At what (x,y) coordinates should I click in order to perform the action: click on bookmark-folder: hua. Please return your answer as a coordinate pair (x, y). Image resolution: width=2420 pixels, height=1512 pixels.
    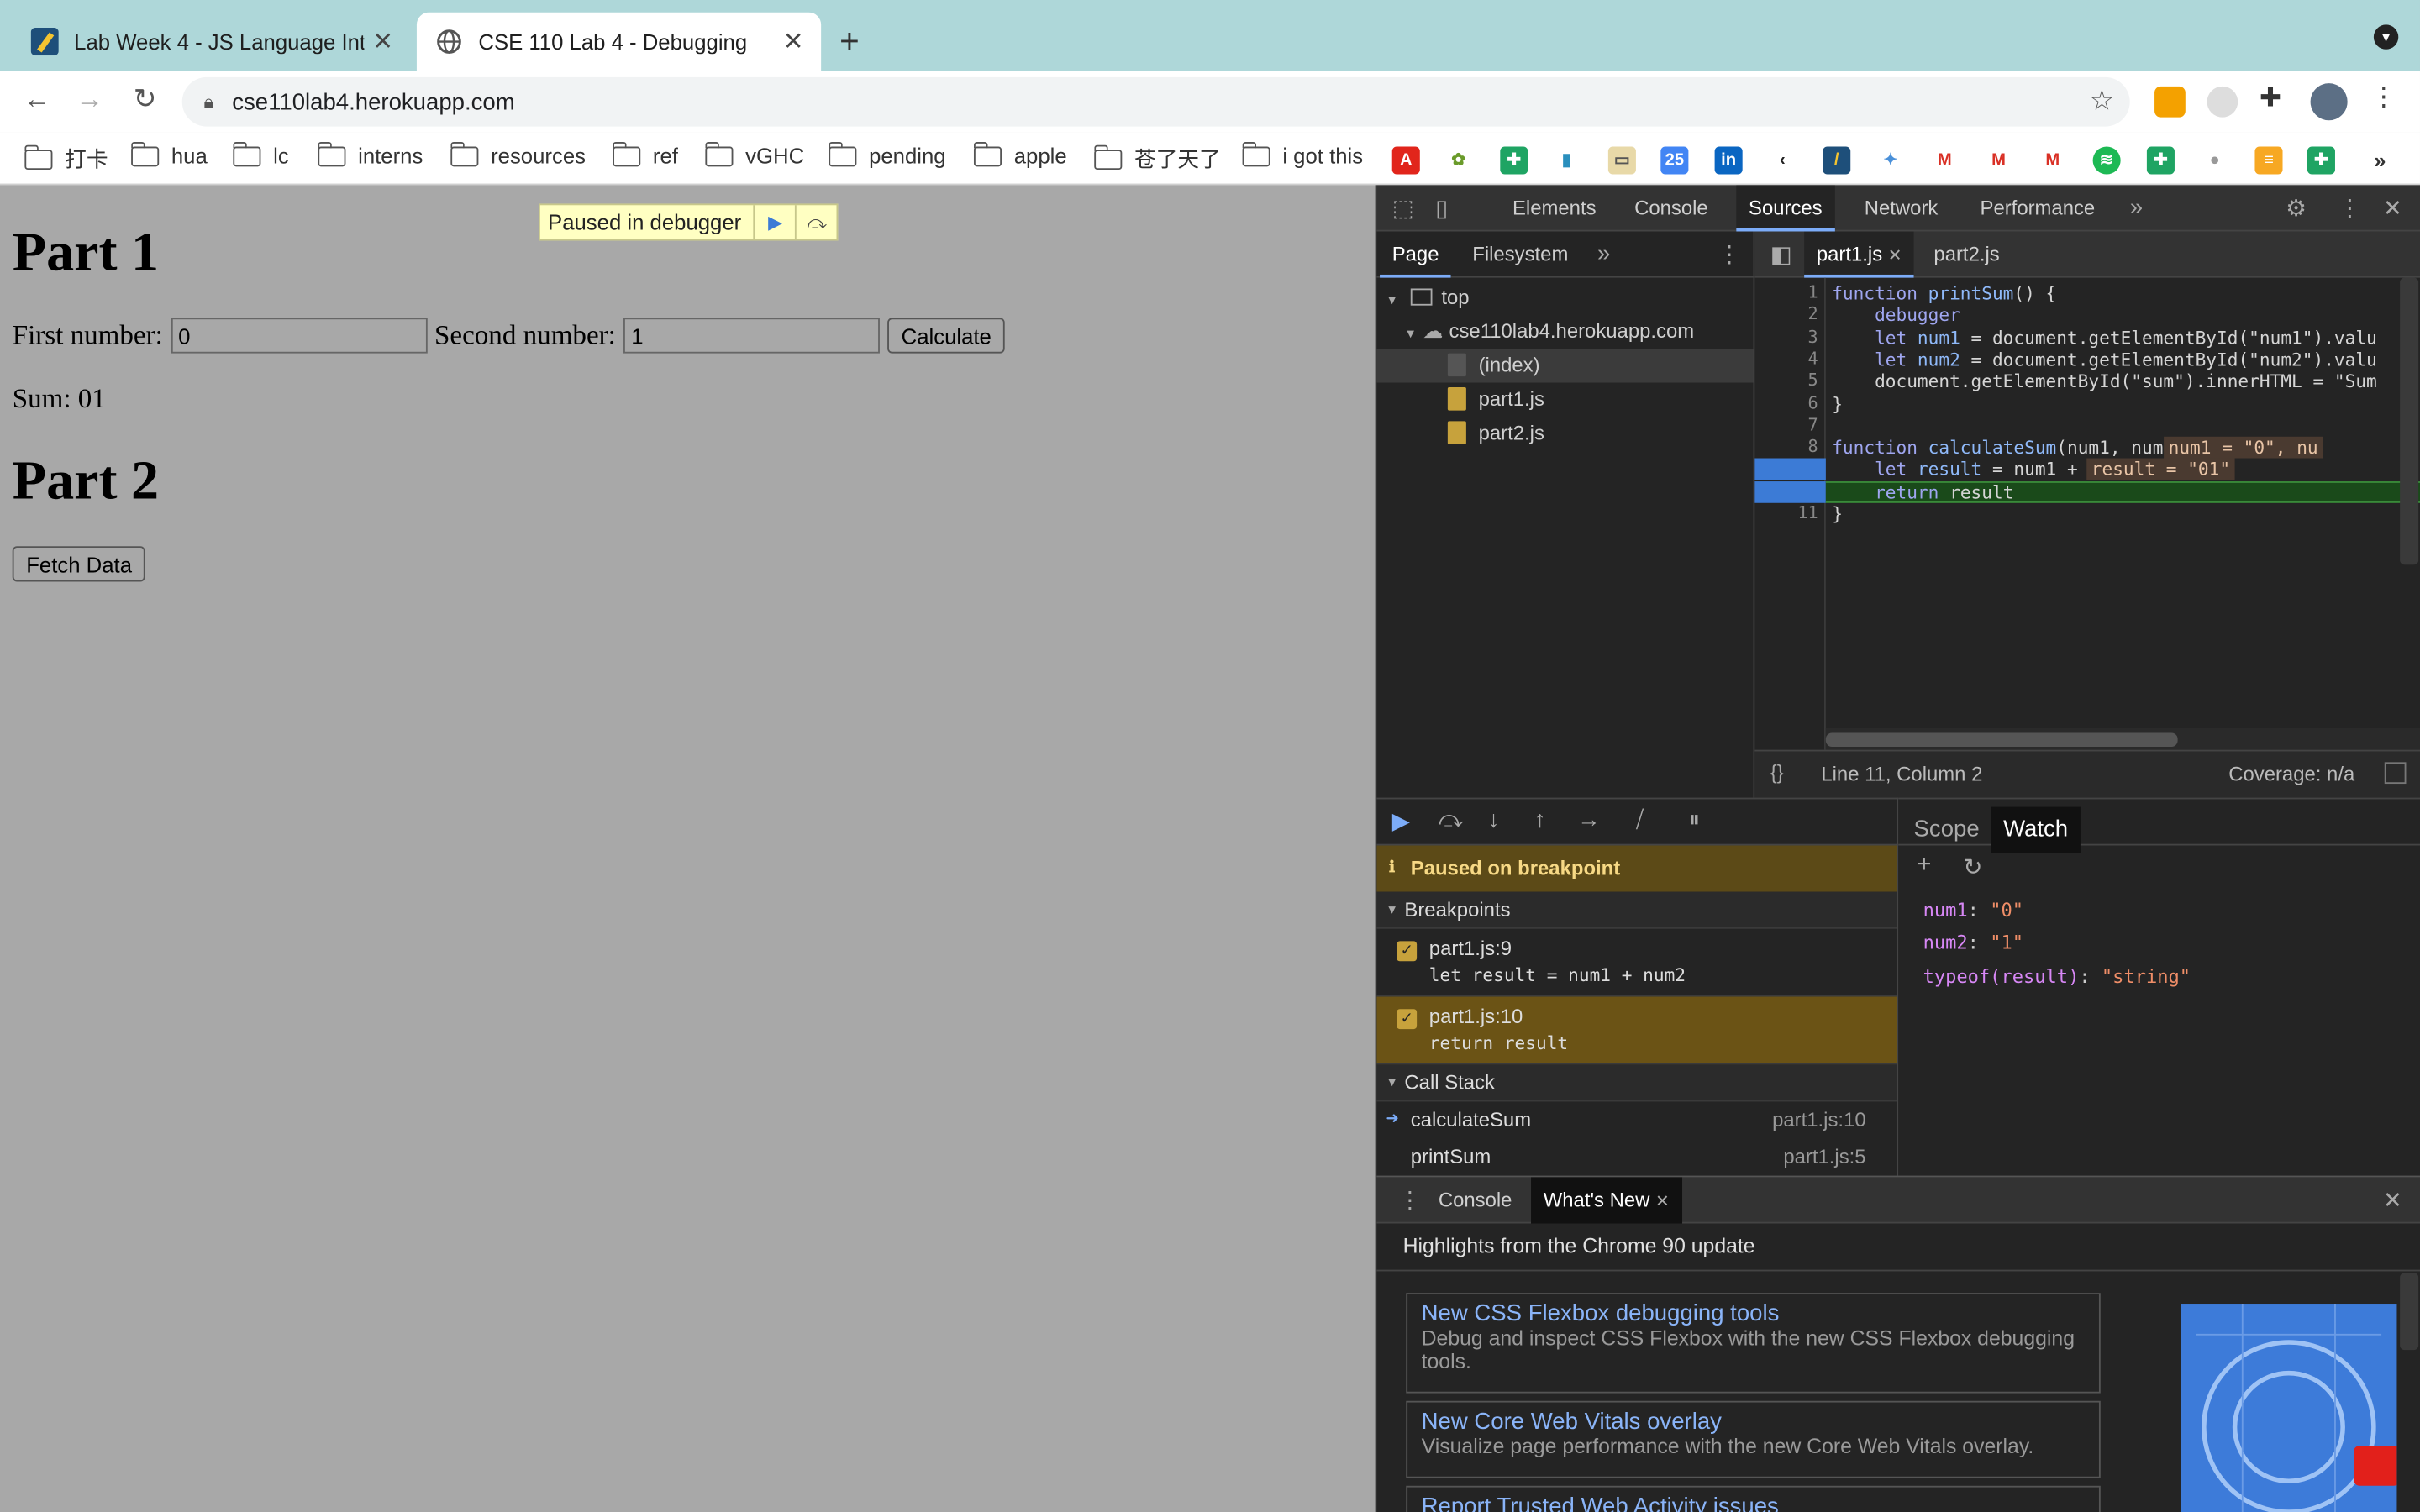
    Looking at the image, I should click on (169, 154).